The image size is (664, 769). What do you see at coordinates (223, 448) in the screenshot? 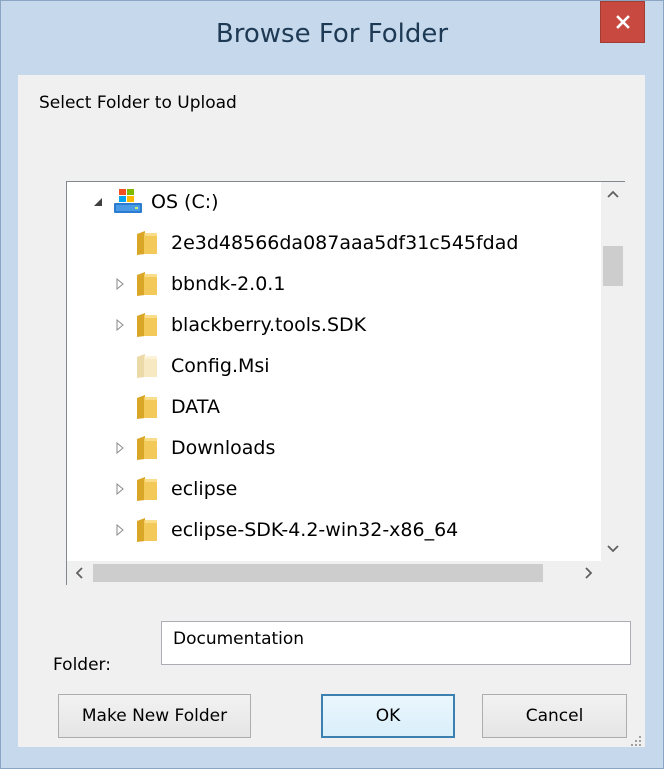
I see `tree-node-label: Downloads` at bounding box center [223, 448].